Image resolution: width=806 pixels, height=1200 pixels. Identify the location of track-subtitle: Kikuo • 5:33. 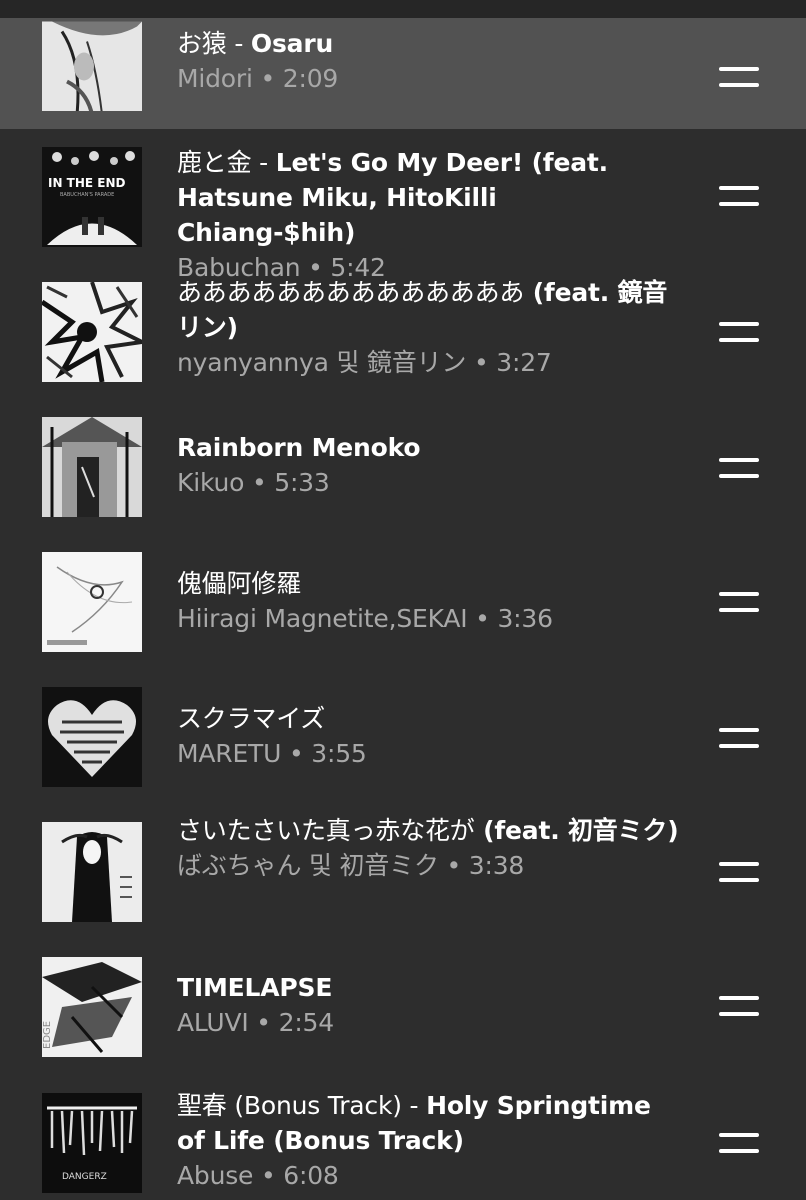
(429, 482).